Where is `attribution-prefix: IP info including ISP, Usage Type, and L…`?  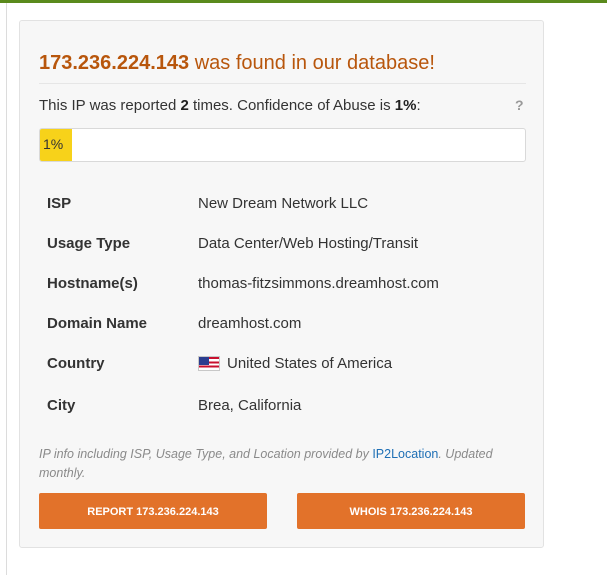 attribution-prefix: IP info including ISP, Usage Type, and L… is located at coordinates (206, 454).